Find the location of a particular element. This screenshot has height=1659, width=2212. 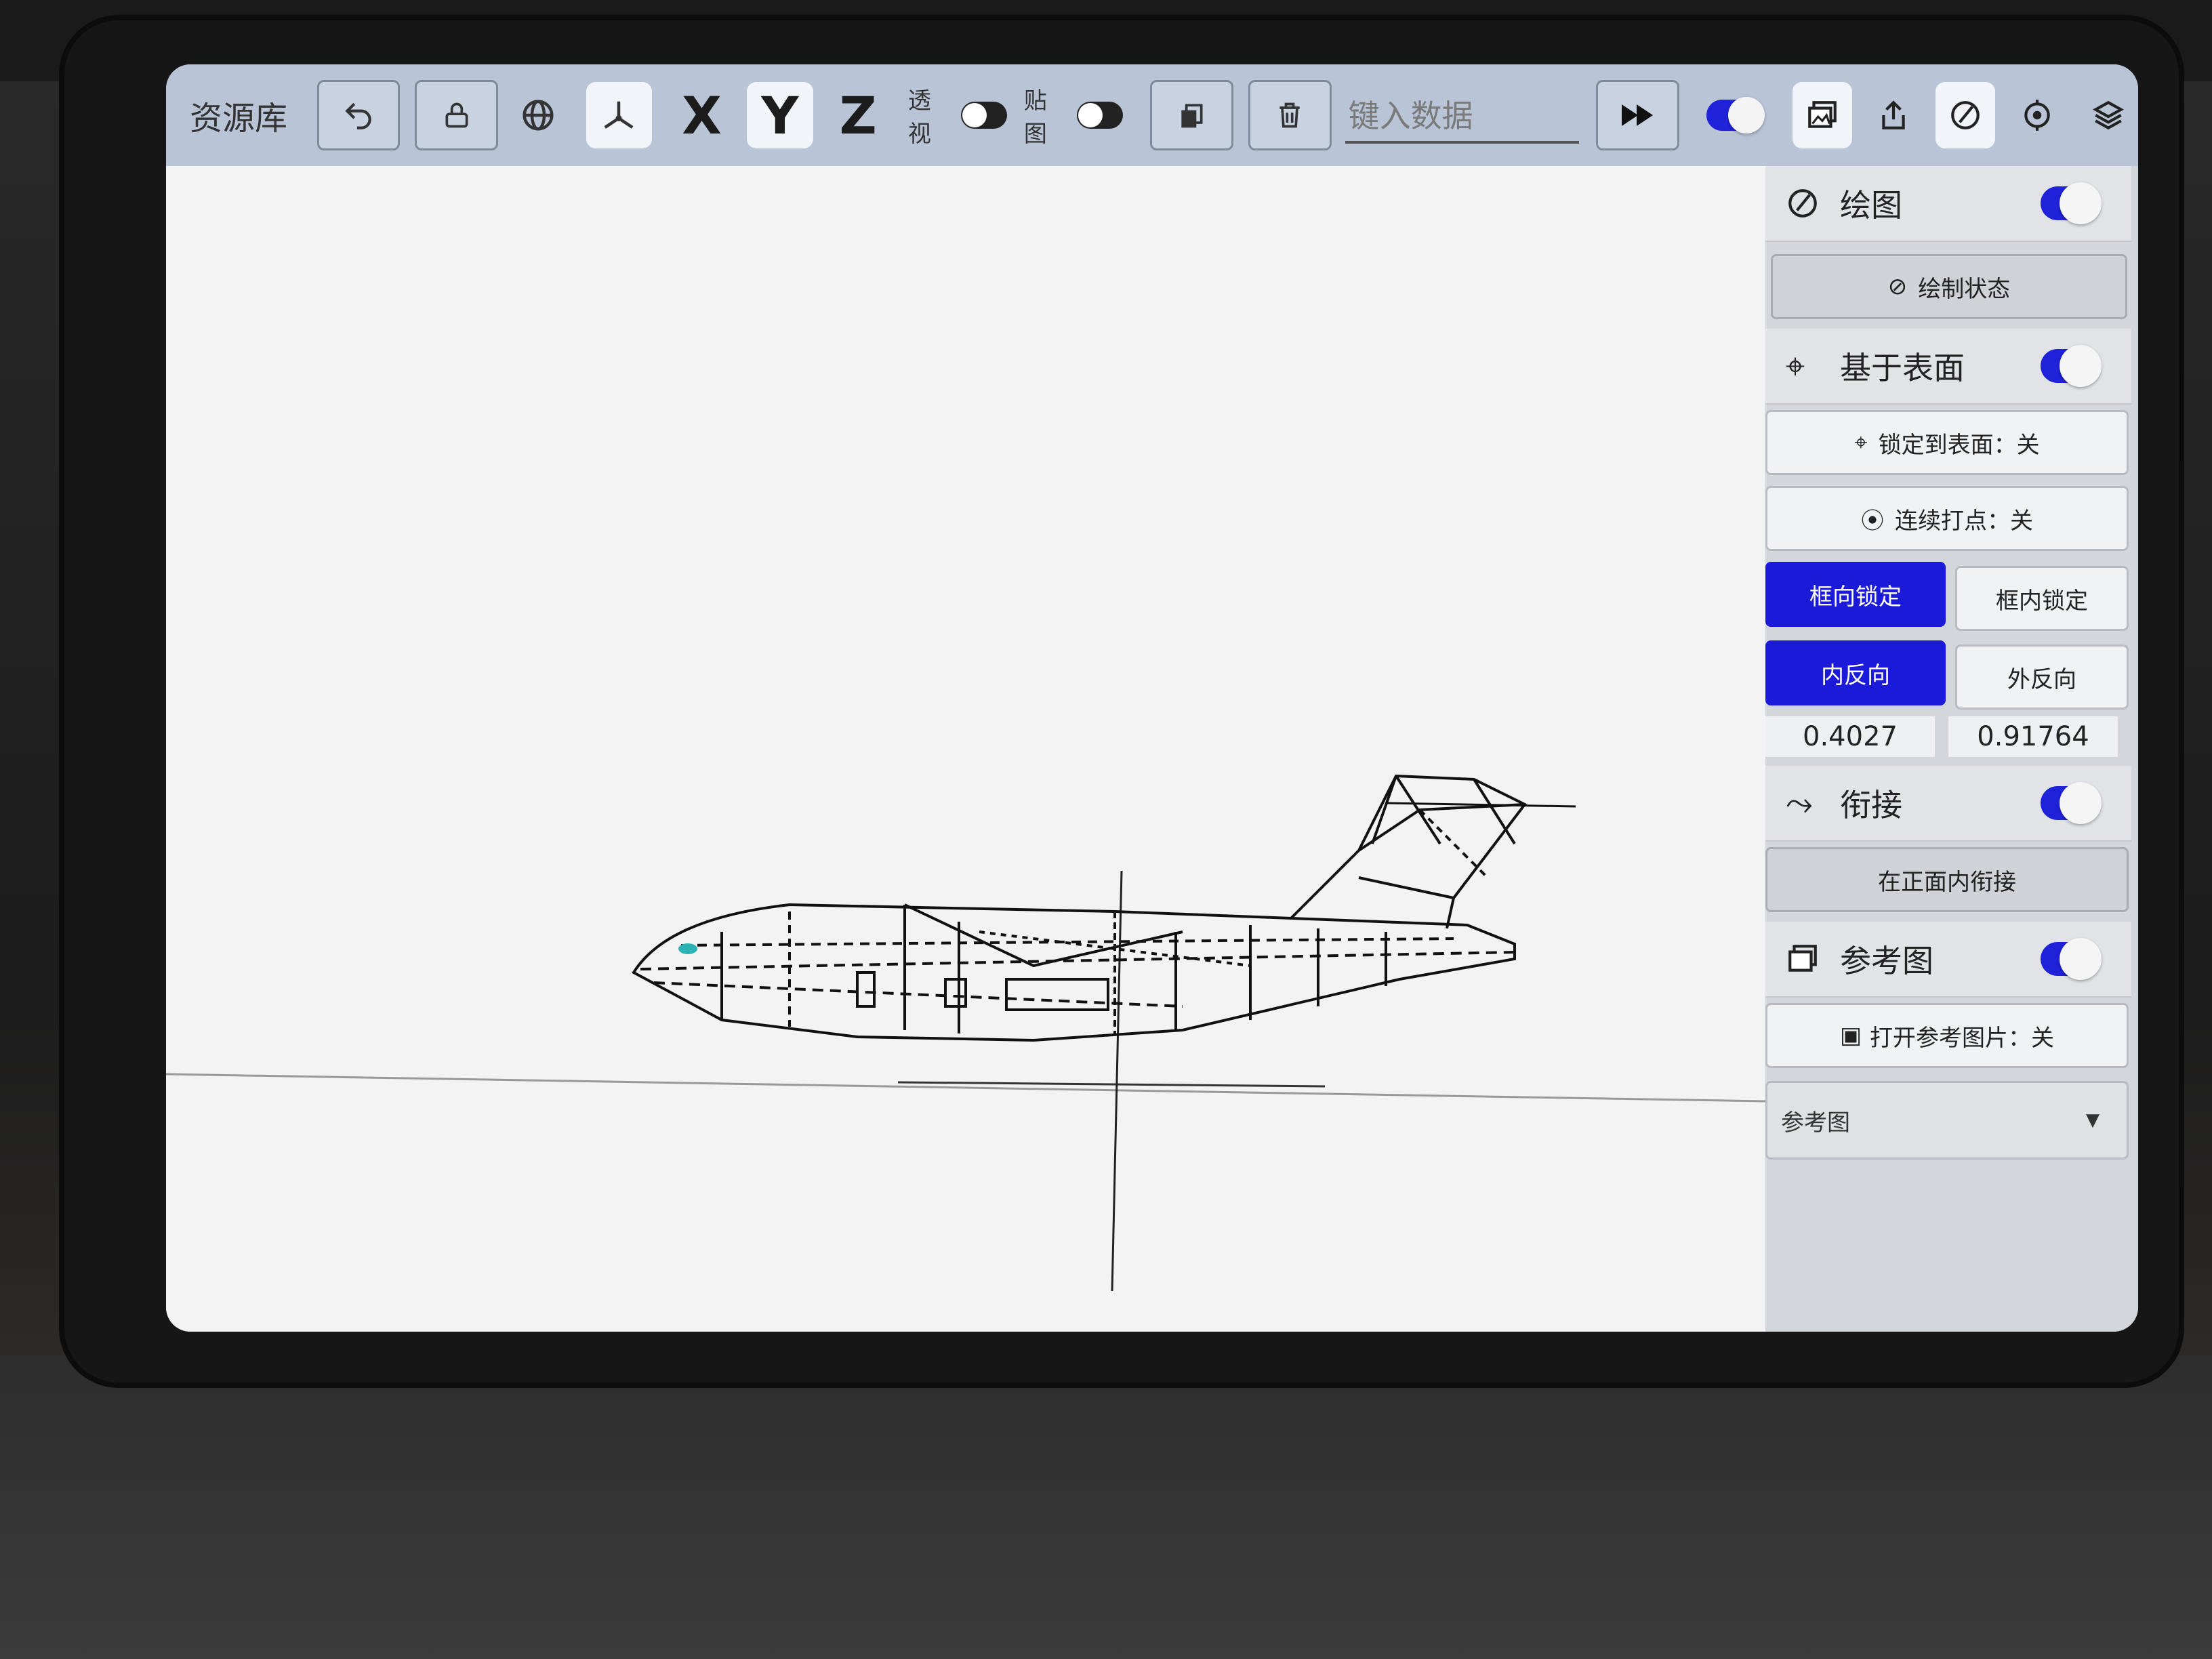

link-in-front-button: 在正面内衔接 is located at coordinates (1947, 879).